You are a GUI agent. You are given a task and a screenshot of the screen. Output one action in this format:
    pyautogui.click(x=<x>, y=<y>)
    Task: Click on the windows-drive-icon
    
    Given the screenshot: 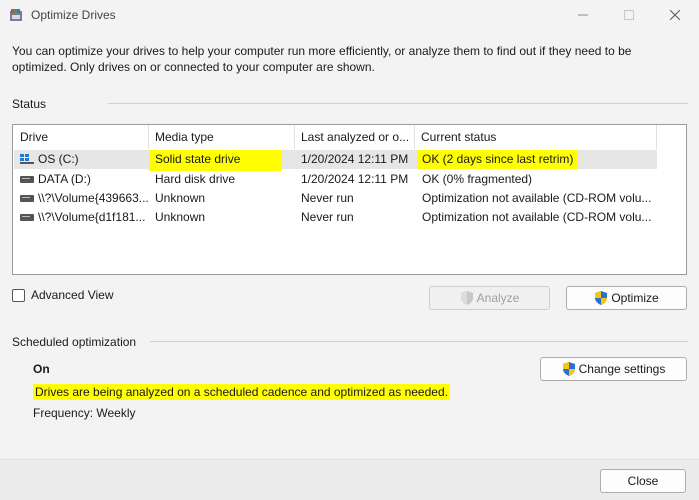 What is the action you would take?
    pyautogui.click(x=27, y=159)
    